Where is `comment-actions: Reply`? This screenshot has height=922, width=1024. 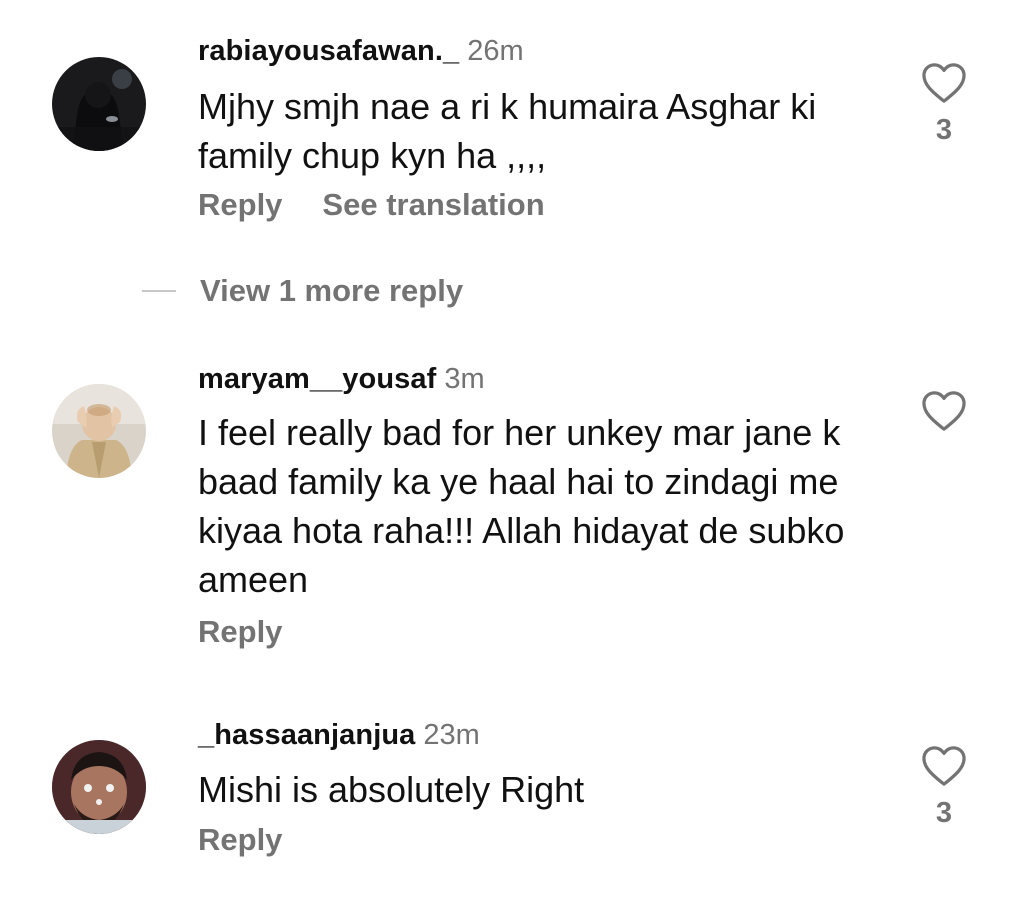
comment-actions: Reply is located at coordinates (240, 840).